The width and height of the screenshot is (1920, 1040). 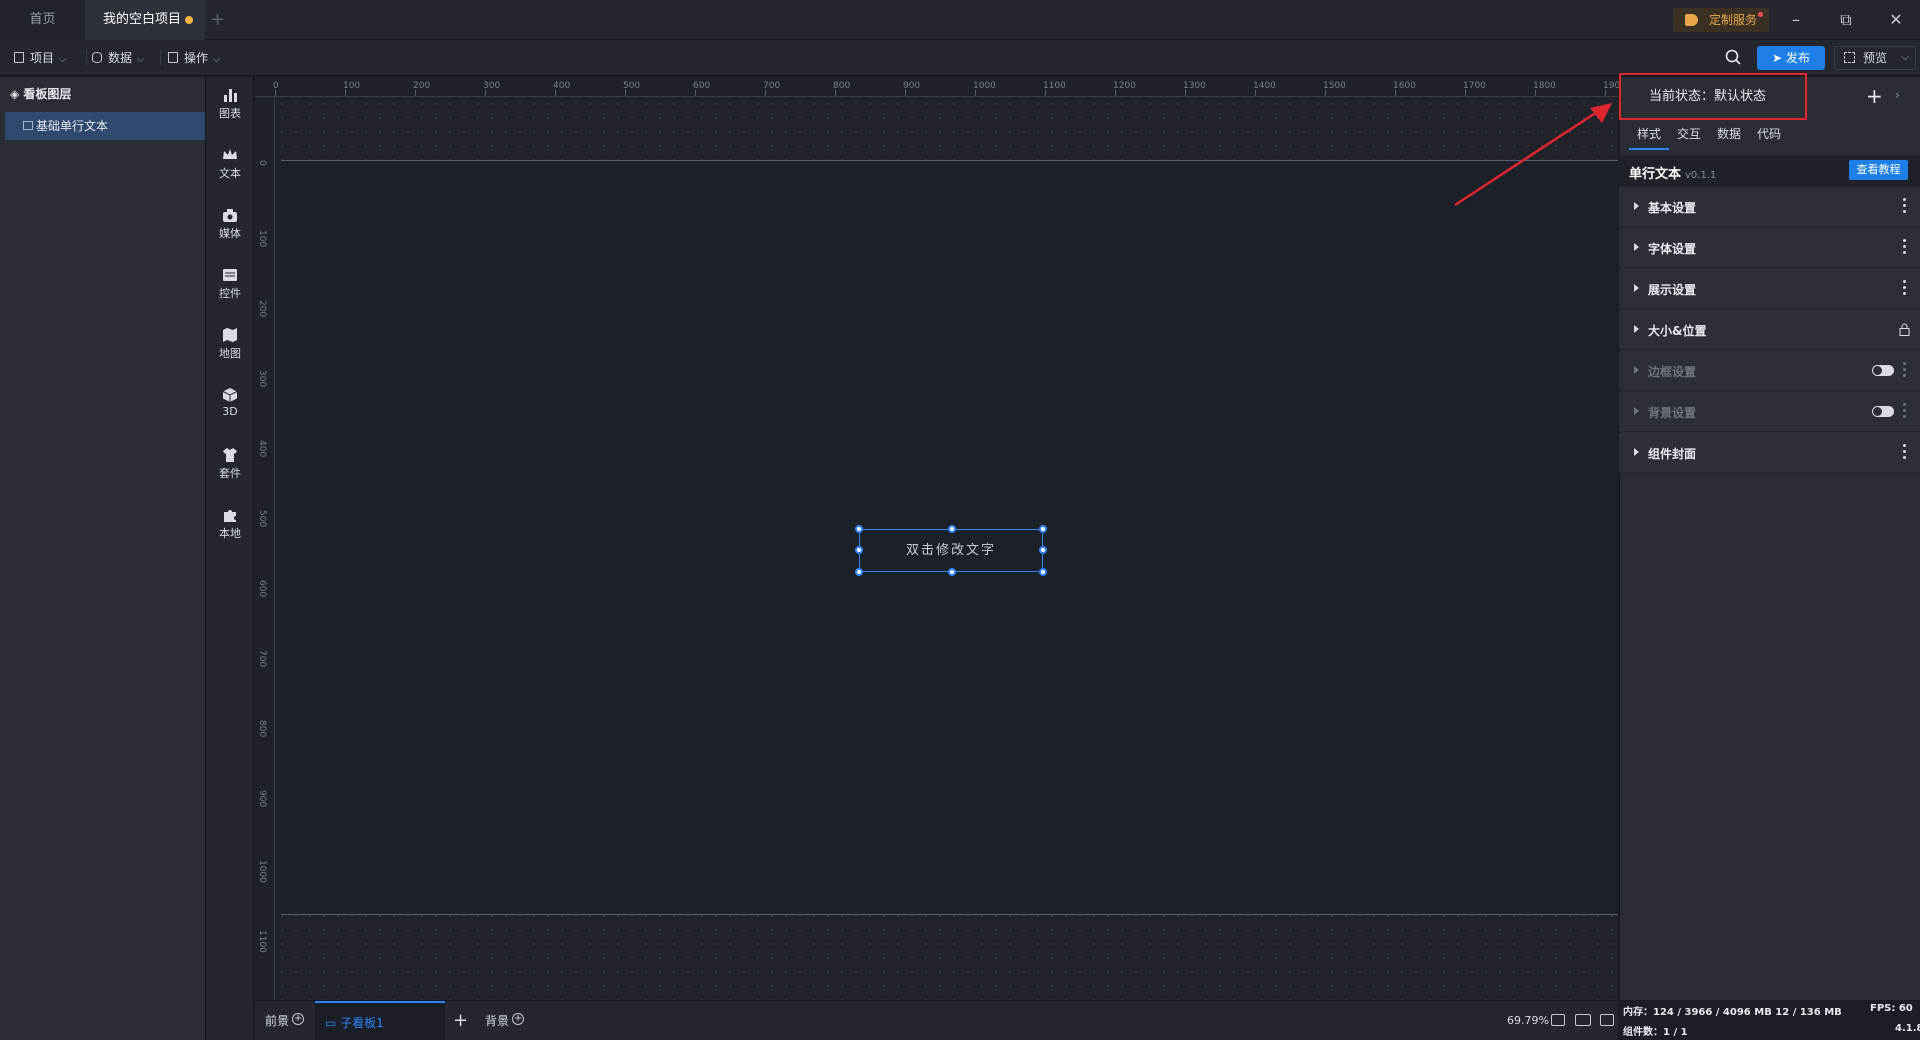 What do you see at coordinates (145, 20) in the screenshot?
I see `tab-project: 我的空白项目` at bounding box center [145, 20].